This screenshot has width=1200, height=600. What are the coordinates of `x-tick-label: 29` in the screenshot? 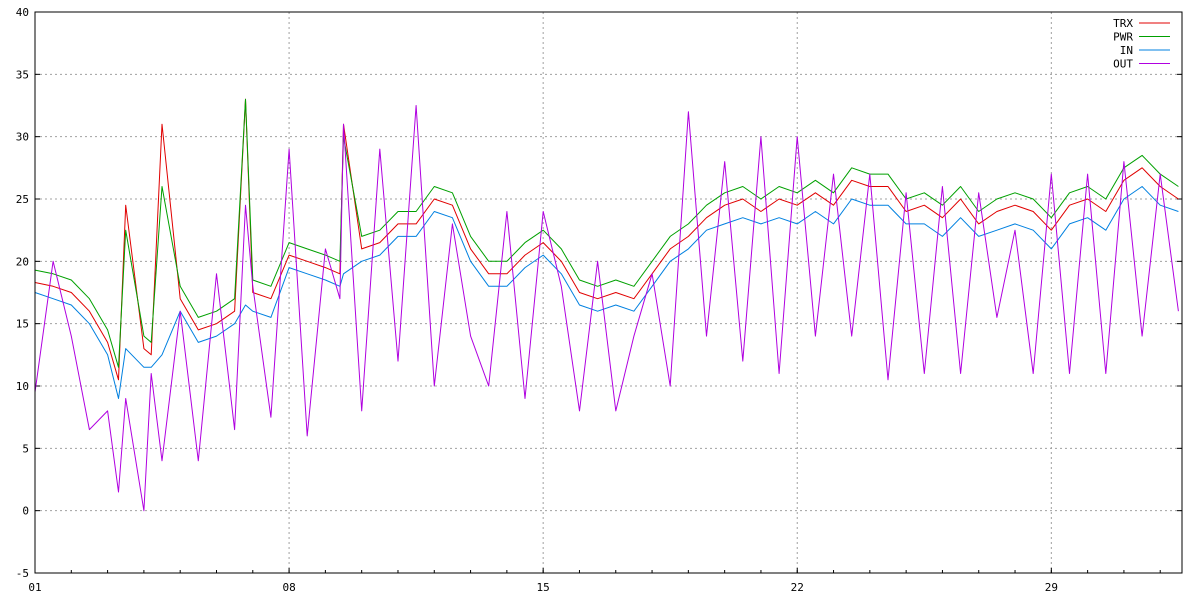 It's located at (1051, 587).